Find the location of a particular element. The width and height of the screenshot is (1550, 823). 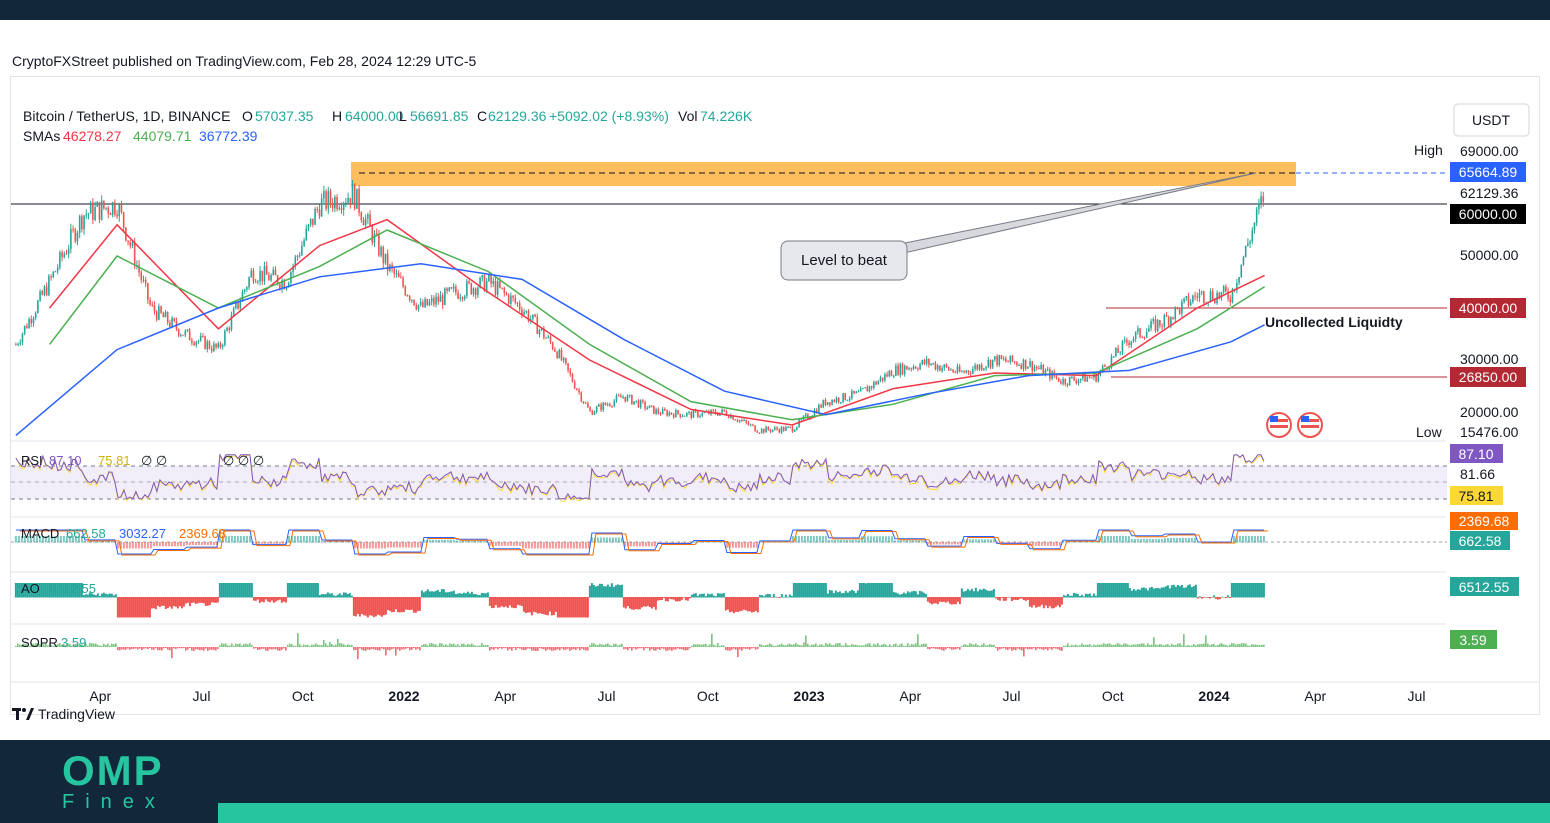

rsi-value: 87.10 is located at coordinates (65, 460).